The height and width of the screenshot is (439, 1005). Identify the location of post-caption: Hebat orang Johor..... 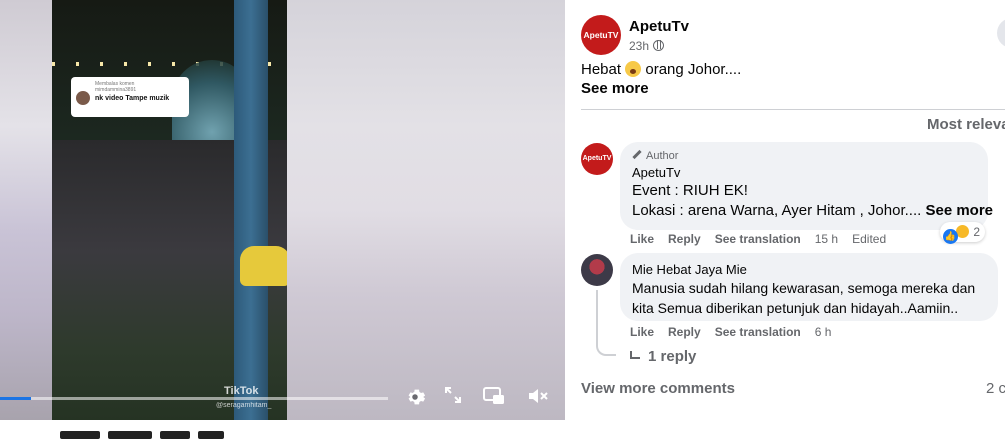
(661, 69).